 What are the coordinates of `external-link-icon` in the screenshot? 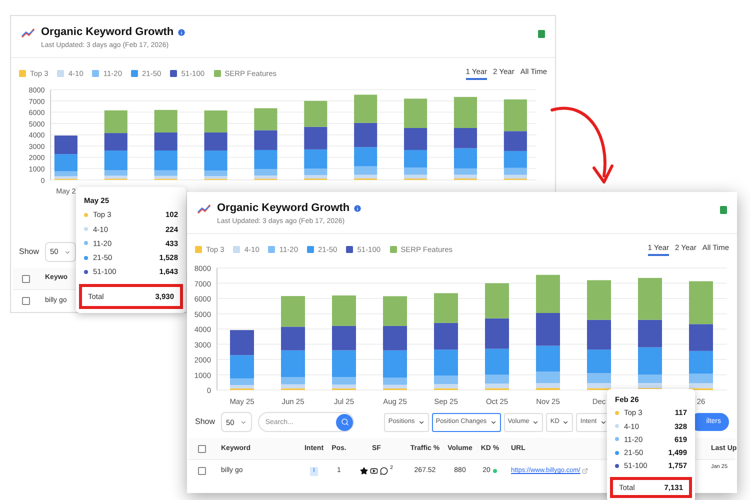 It's located at (585, 471).